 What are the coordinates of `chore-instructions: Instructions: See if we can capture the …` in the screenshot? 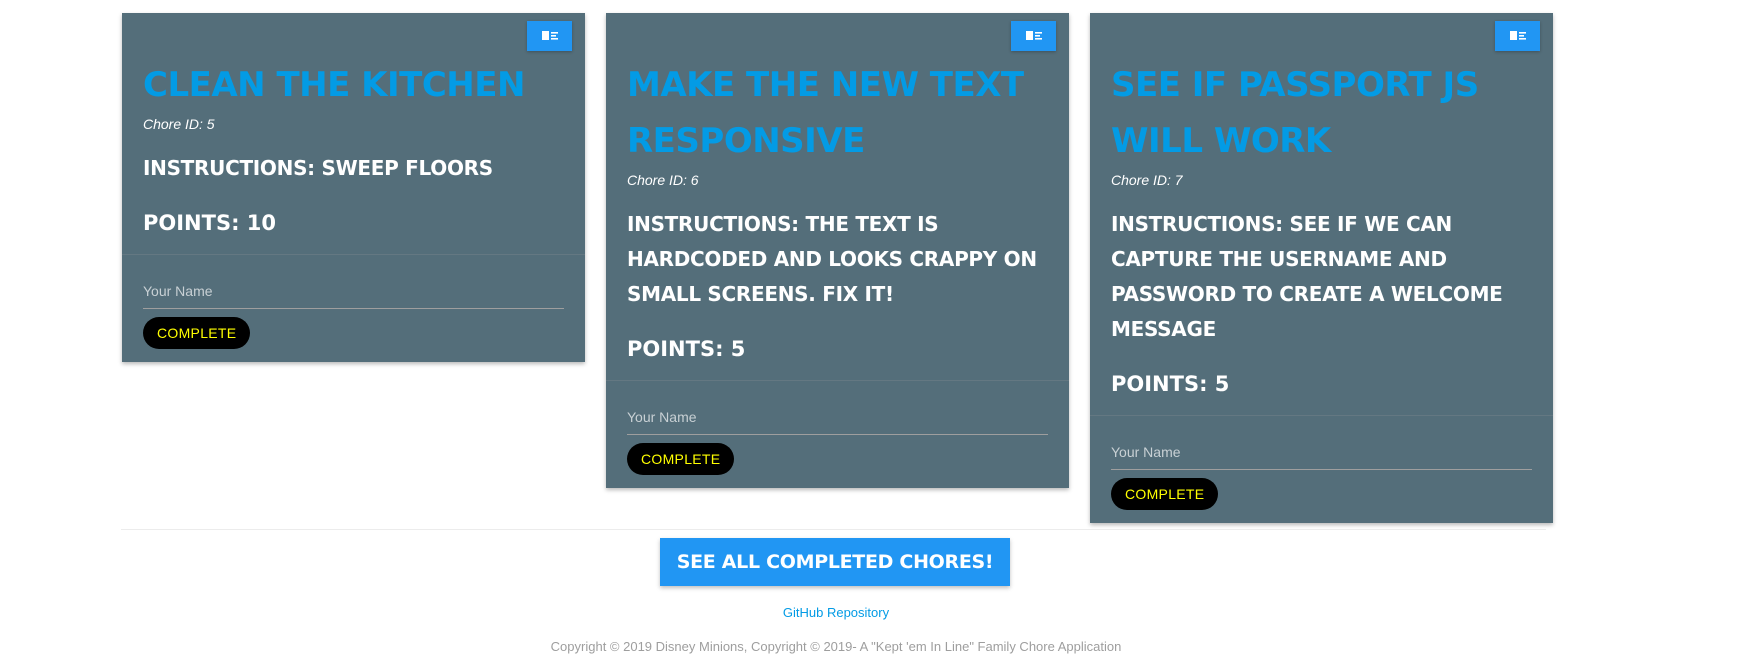 It's located at (1307, 276).